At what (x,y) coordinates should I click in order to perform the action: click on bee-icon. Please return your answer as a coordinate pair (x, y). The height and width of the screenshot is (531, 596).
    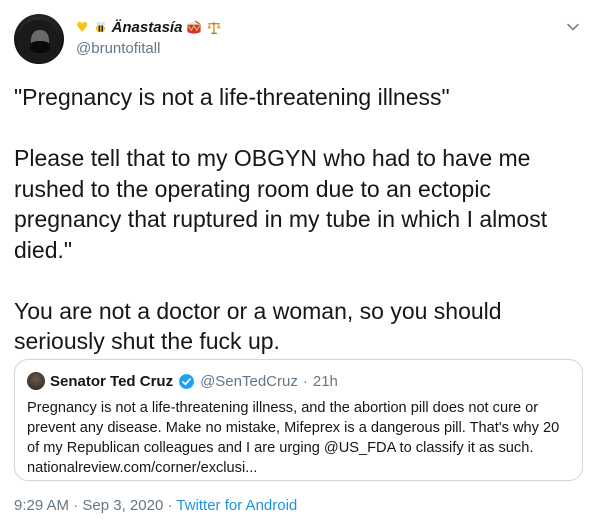
    Looking at the image, I should click on (100, 27).